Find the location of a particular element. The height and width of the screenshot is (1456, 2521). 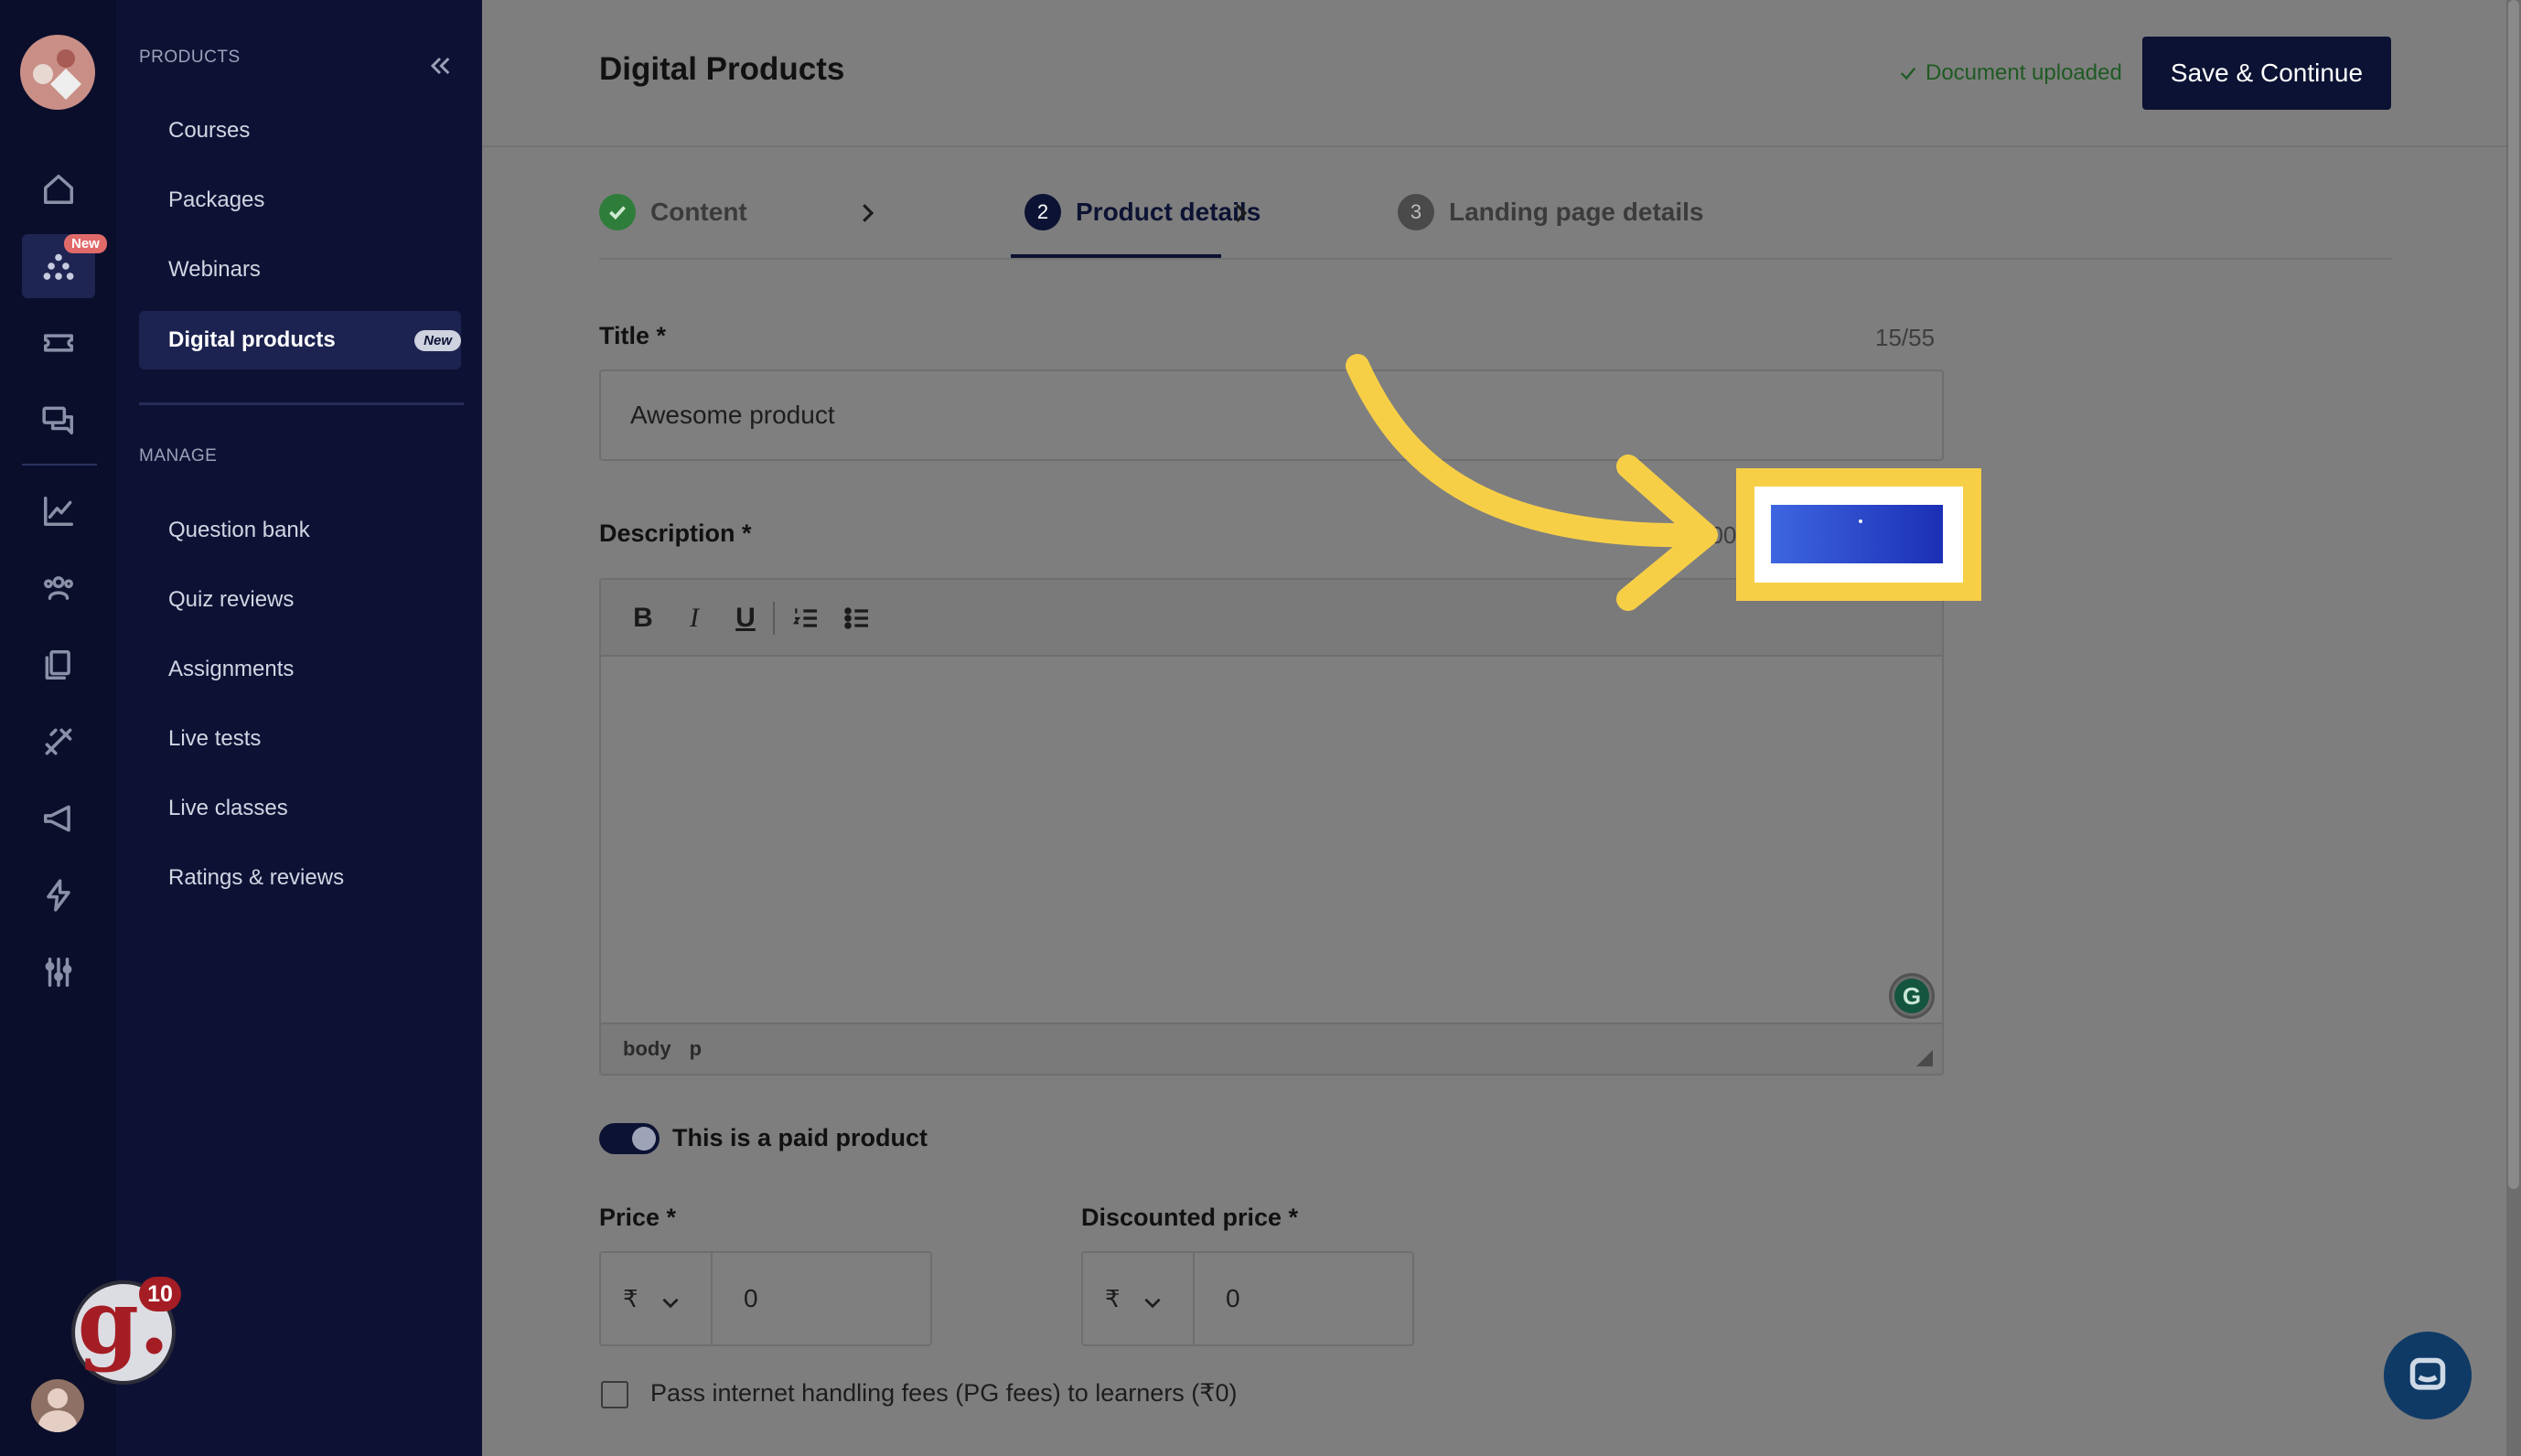

page-title: Digital Products is located at coordinates (722, 69).